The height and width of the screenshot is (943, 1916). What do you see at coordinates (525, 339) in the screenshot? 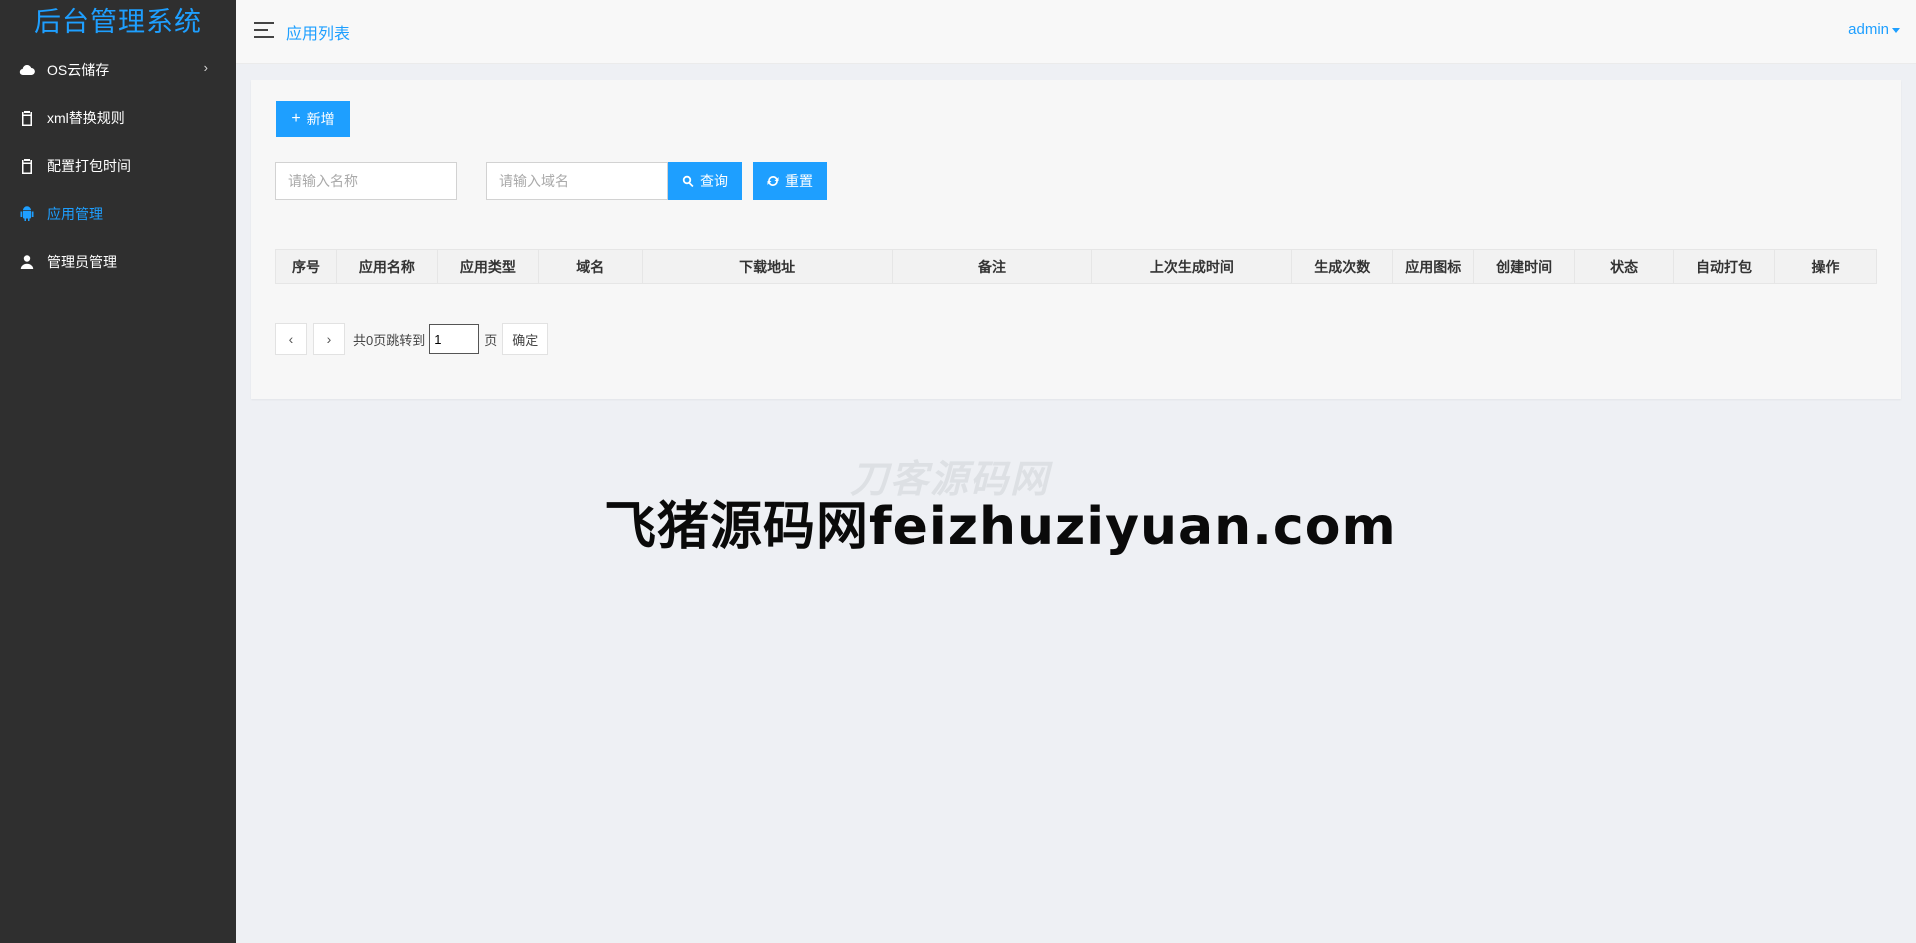
I see `page-confirm-button: 确定` at bounding box center [525, 339].